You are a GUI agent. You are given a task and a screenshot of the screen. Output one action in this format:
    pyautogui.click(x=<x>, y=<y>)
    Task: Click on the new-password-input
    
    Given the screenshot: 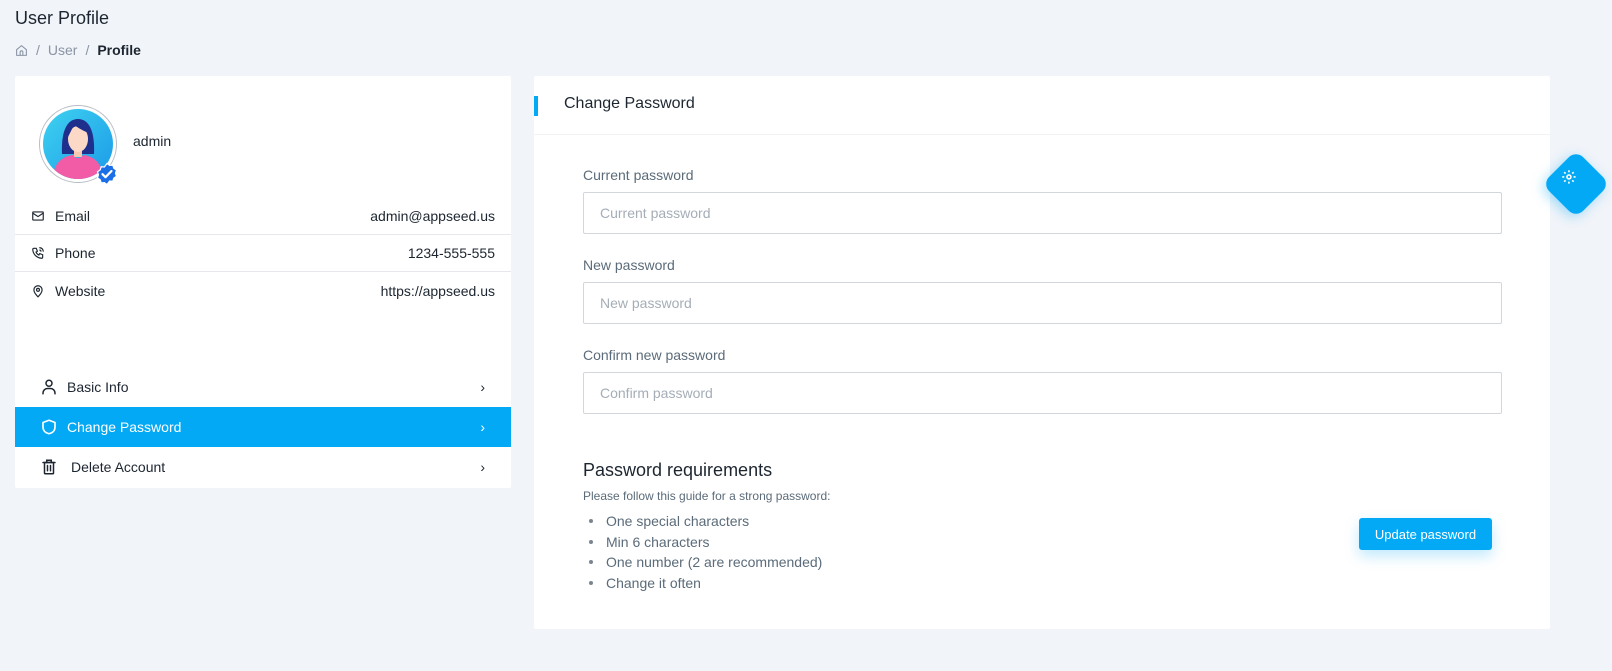 What is the action you would take?
    pyautogui.click(x=1042, y=303)
    